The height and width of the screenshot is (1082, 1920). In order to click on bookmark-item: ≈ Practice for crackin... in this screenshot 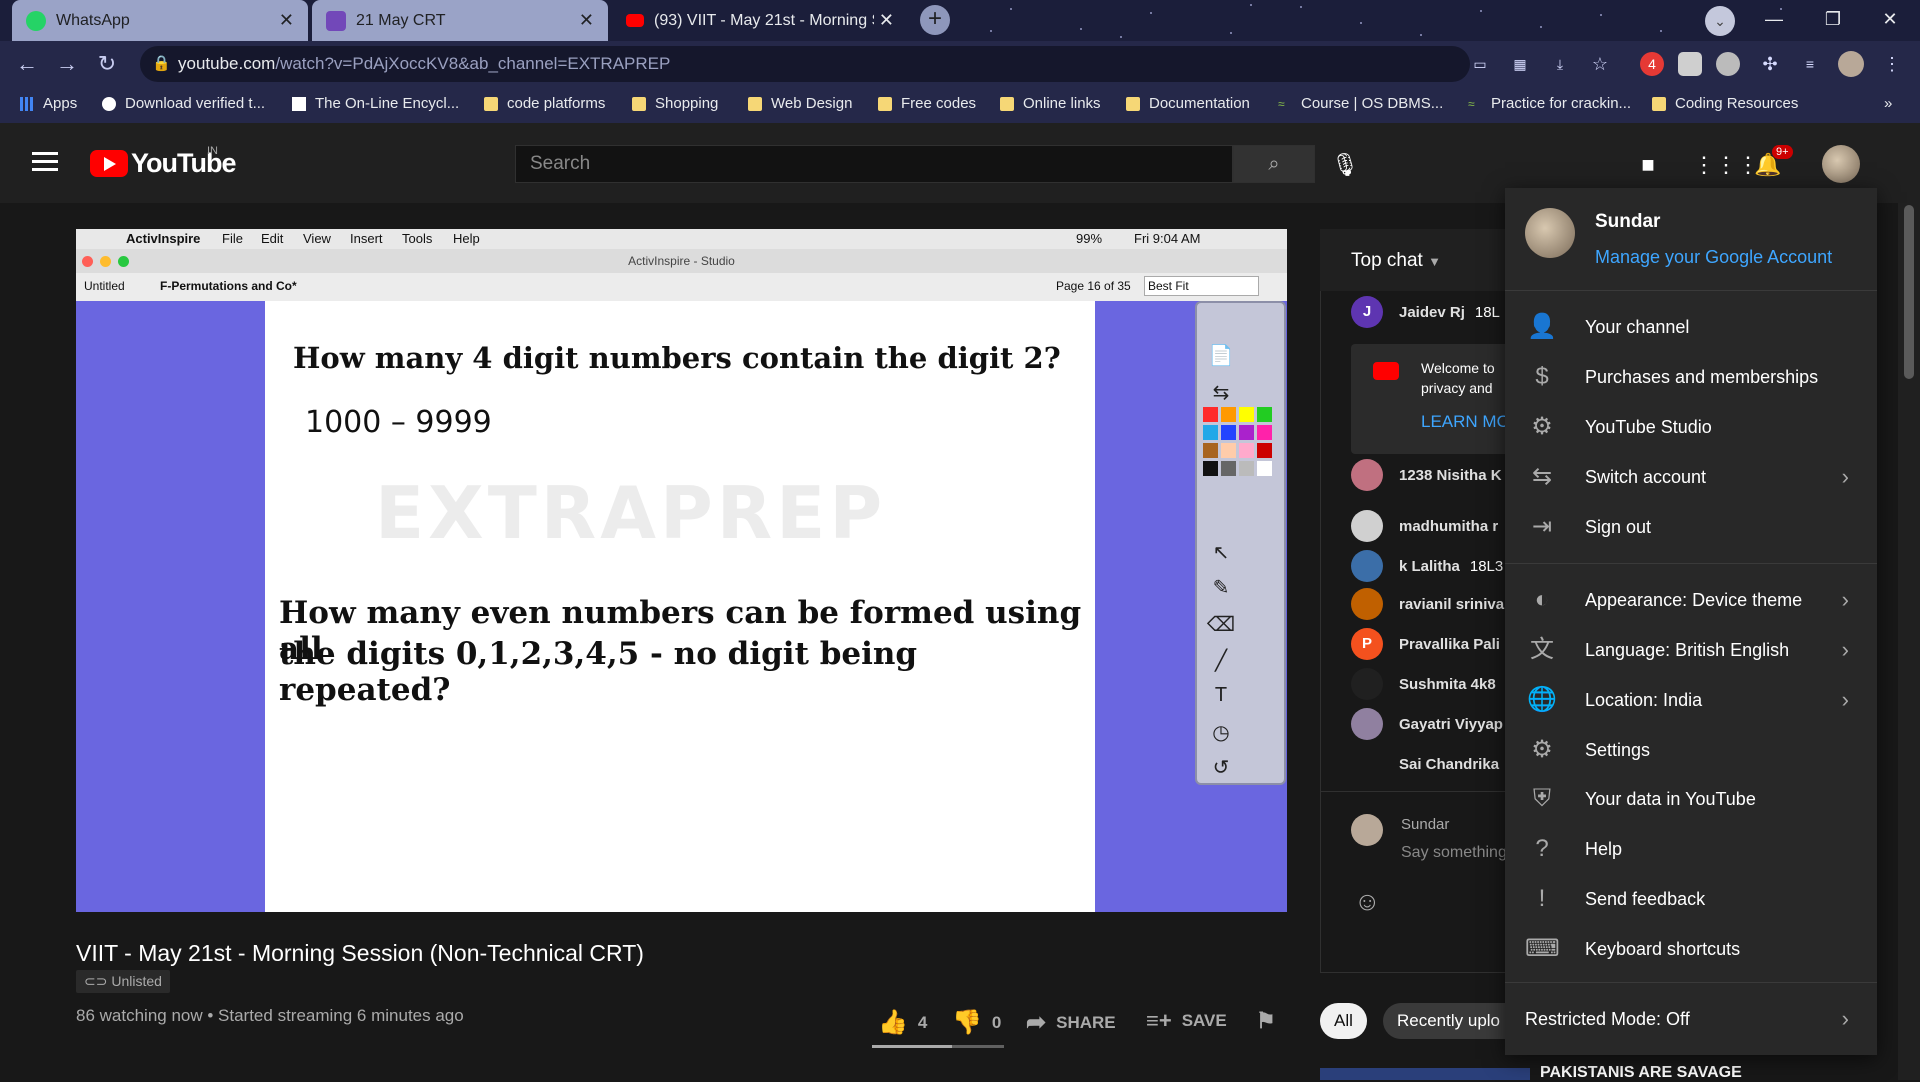, I will do `click(1549, 103)`.